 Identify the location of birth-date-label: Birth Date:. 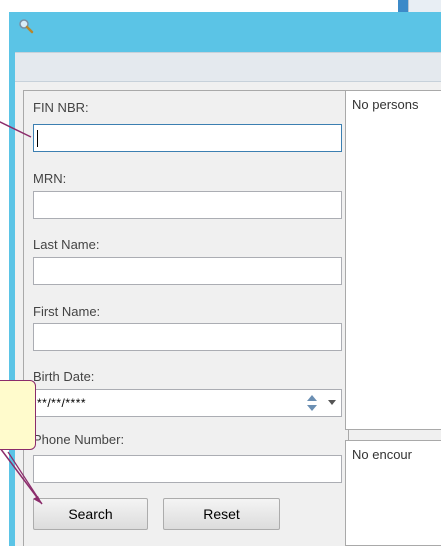
(64, 376).